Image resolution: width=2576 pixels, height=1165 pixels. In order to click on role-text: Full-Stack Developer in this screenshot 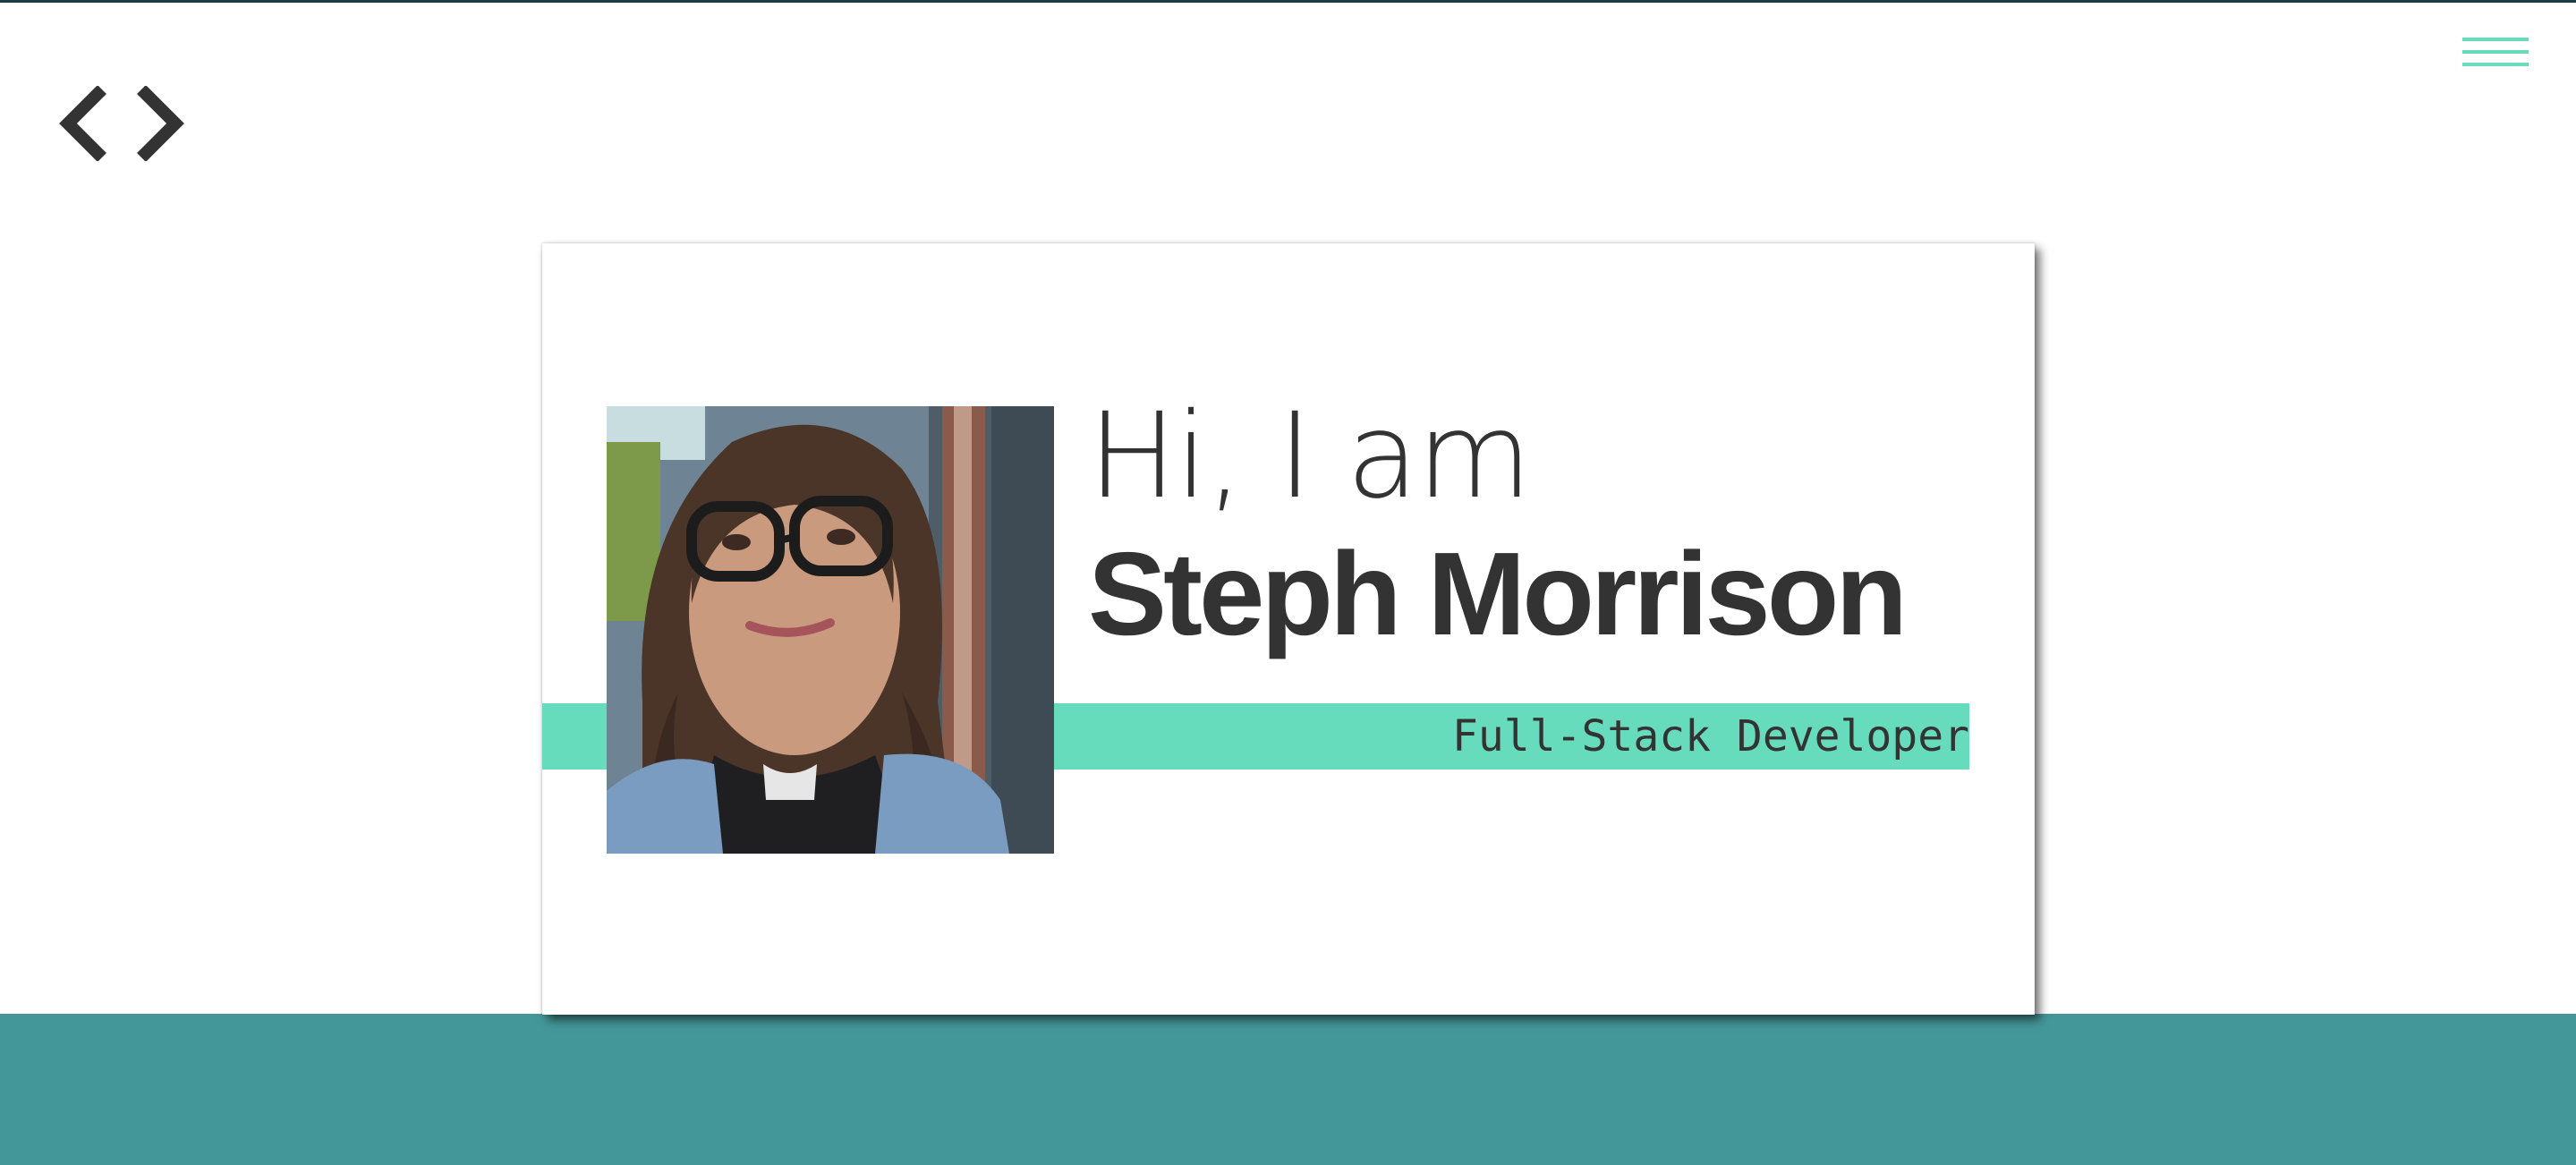, I will do `click(1710, 736)`.